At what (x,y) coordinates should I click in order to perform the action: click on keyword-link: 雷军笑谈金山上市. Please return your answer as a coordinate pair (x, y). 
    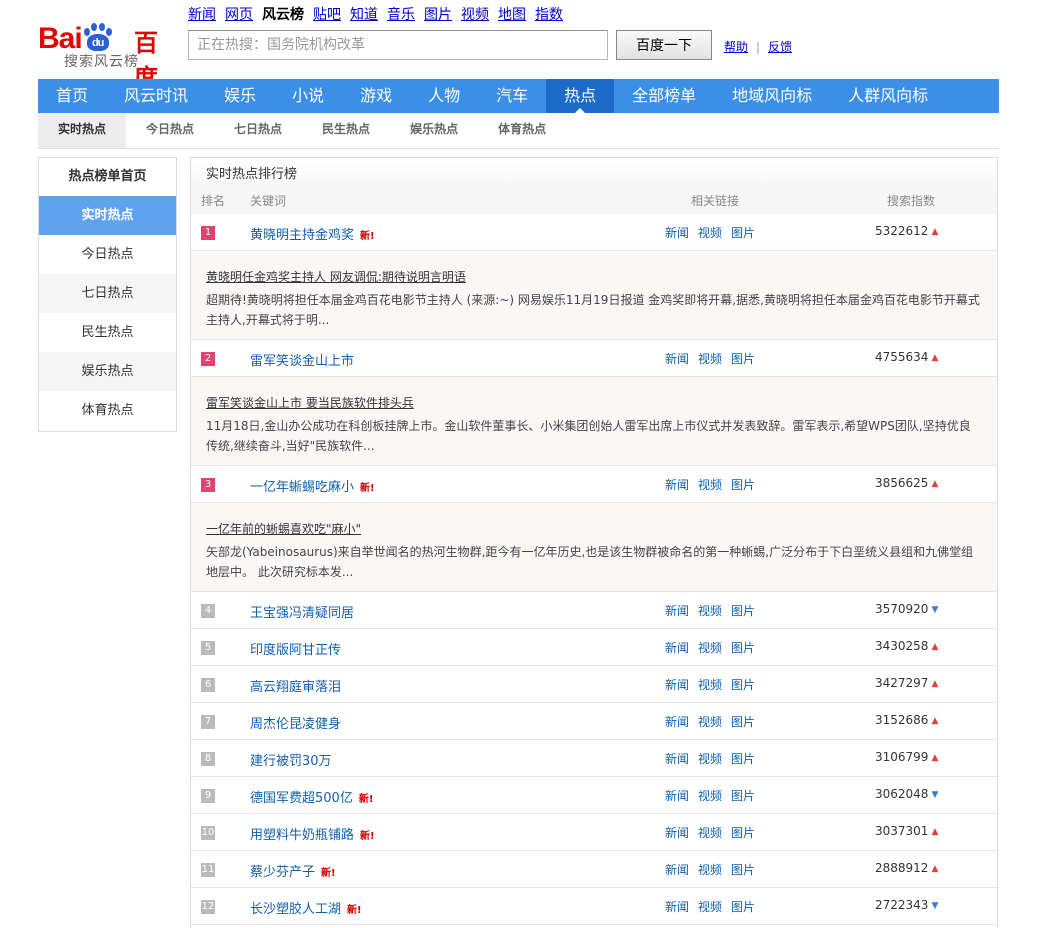
    Looking at the image, I should click on (302, 359).